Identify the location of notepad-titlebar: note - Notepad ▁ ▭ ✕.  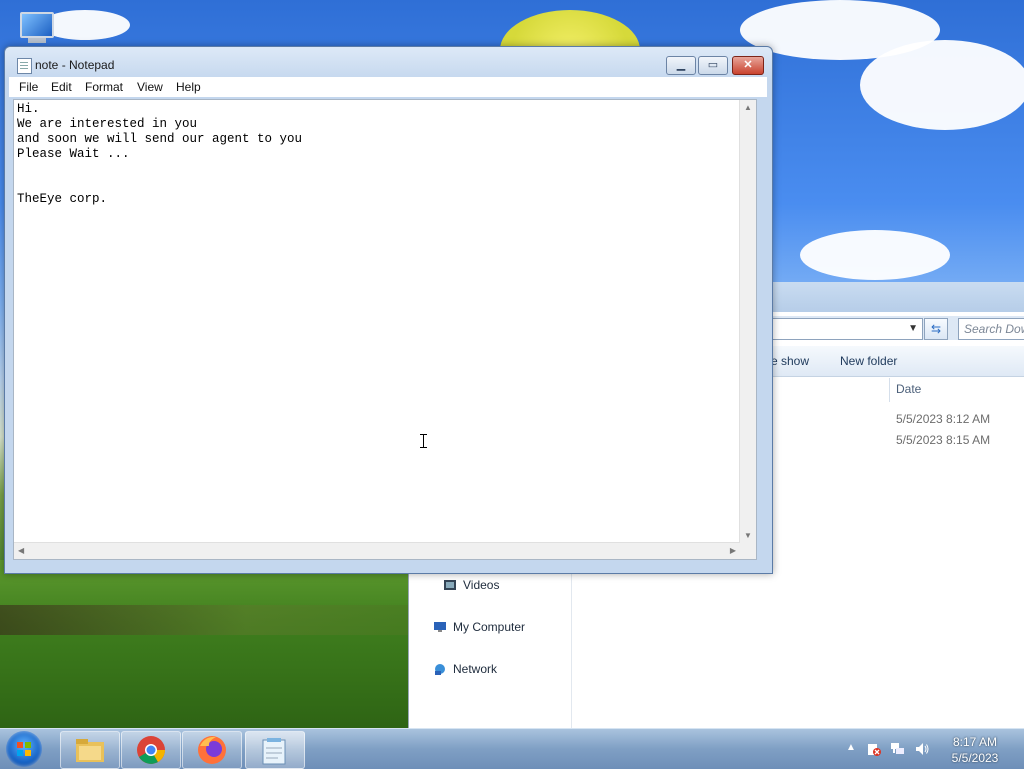
(388, 64).